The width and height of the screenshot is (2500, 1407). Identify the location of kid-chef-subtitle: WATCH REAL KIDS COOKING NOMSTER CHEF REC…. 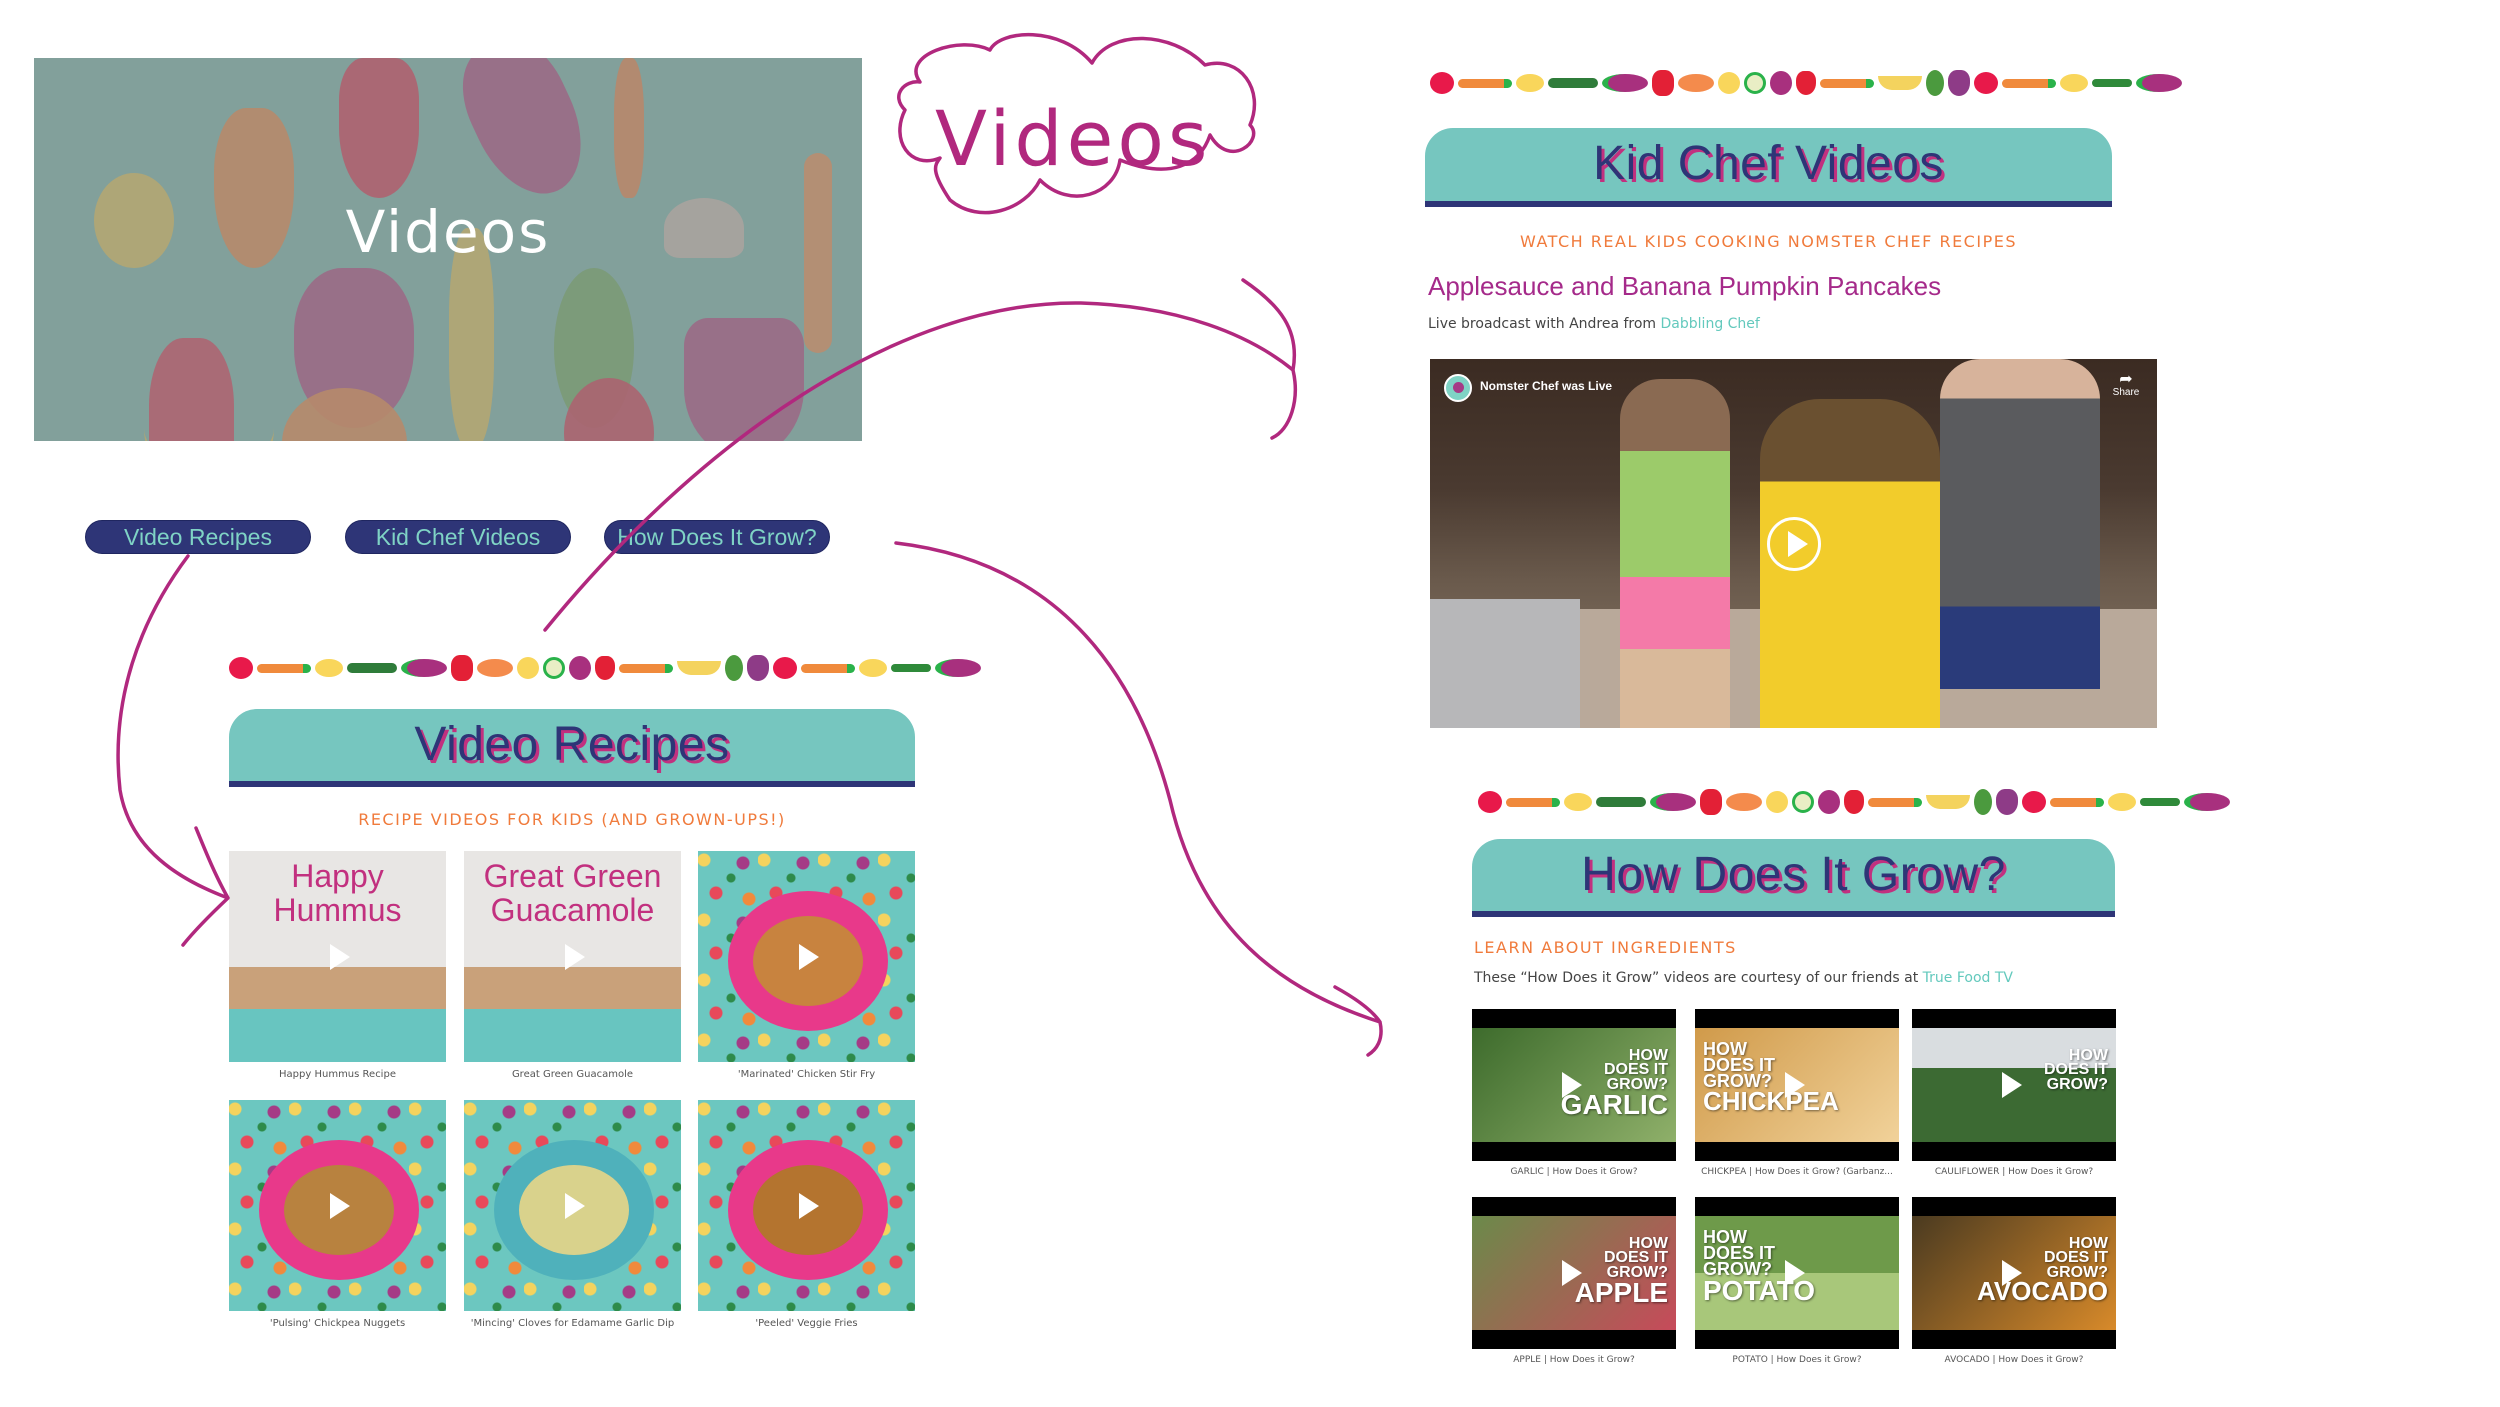
(1768, 241).